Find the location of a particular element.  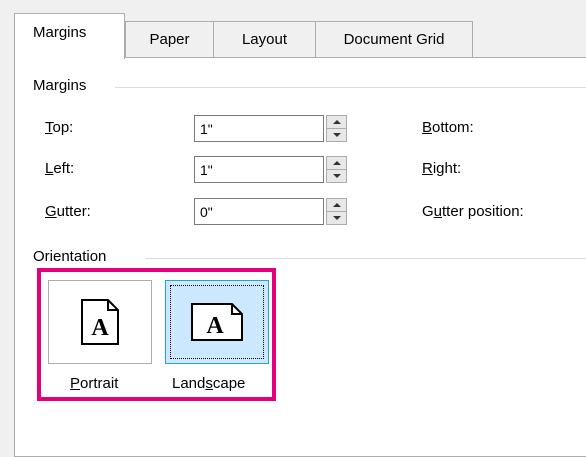

left-spin-down-button is located at coordinates (336, 176).